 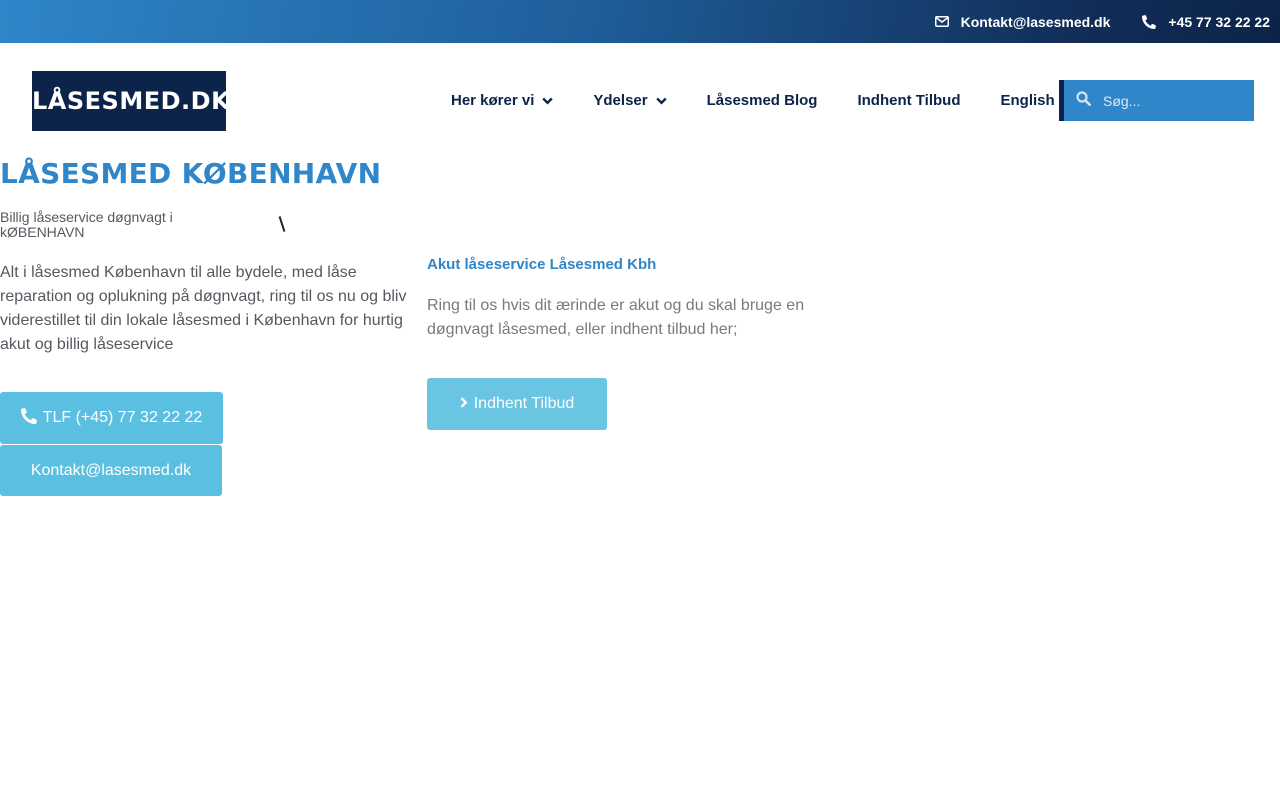 I want to click on get-quote-button: Indhent Tilbud, so click(x=517, y=404).